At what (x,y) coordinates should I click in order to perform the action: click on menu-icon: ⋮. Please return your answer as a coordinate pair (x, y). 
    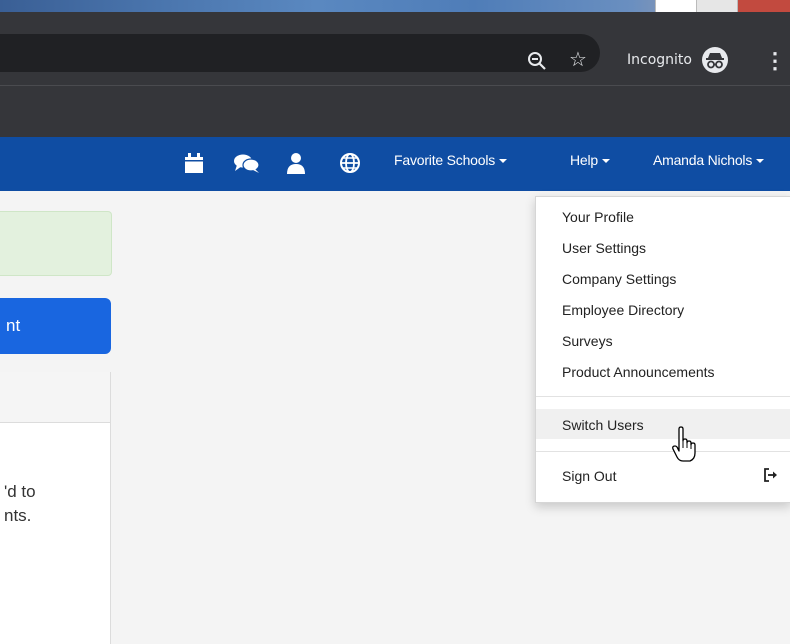
    Looking at the image, I should click on (775, 61).